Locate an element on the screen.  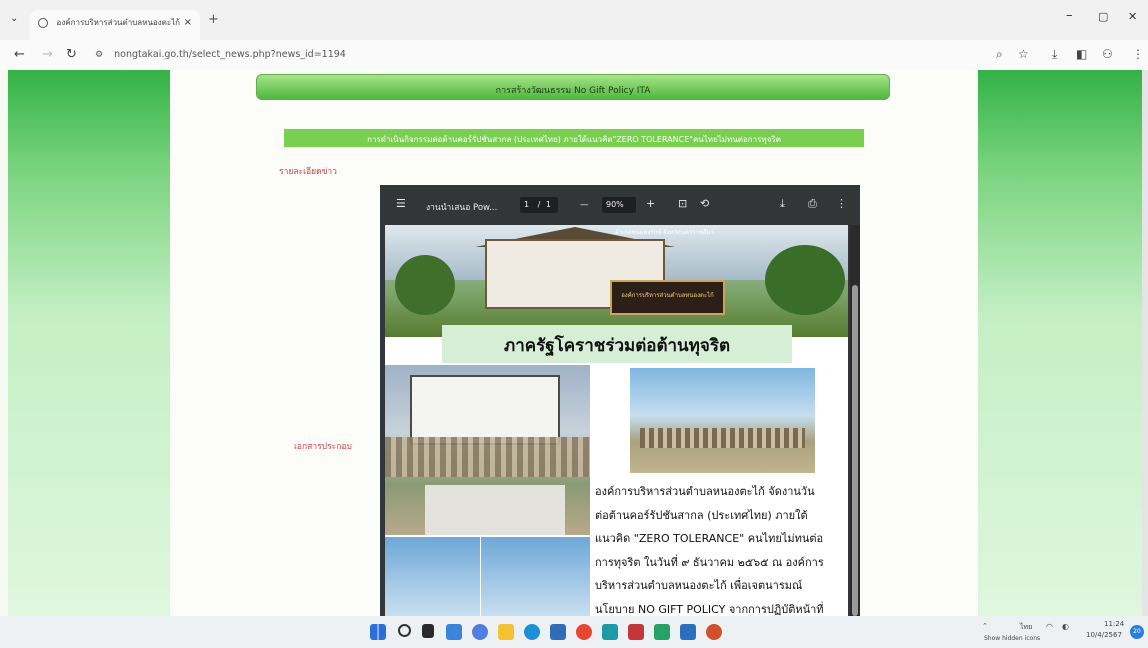
back-arrow-icon: ← is located at coordinates (19, 54).